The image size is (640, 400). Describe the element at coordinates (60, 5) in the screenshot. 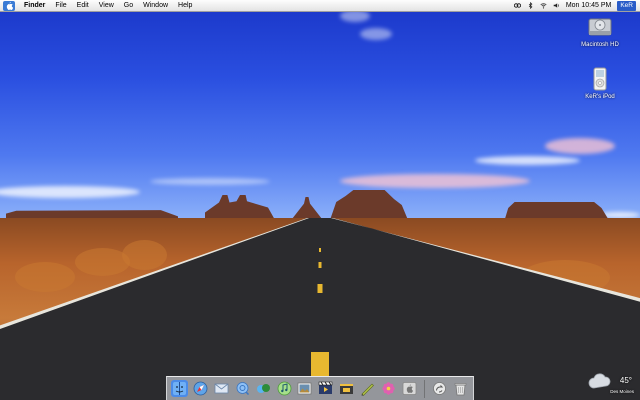

I see `menu-file: File` at that location.